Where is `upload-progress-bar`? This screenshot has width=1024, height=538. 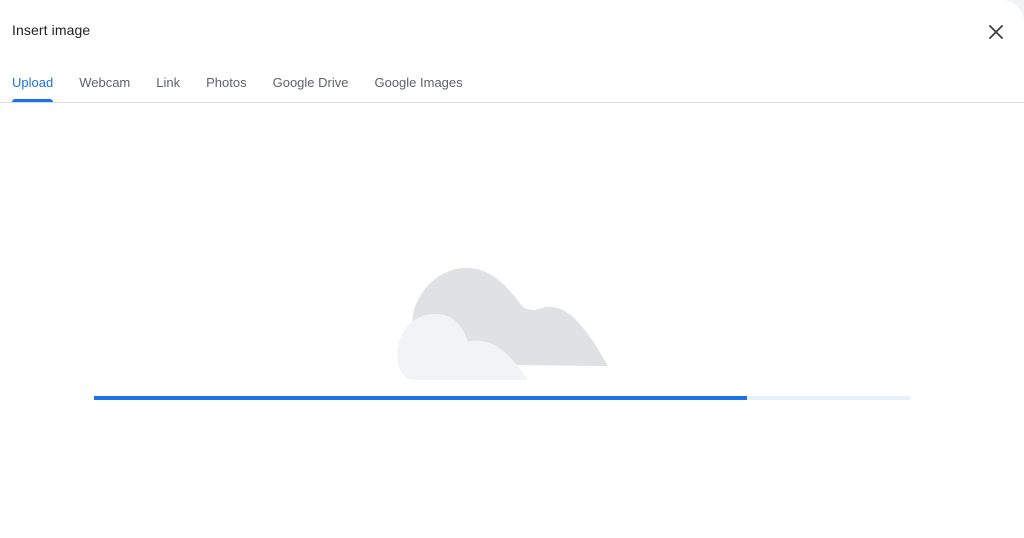
upload-progress-bar is located at coordinates (502, 398).